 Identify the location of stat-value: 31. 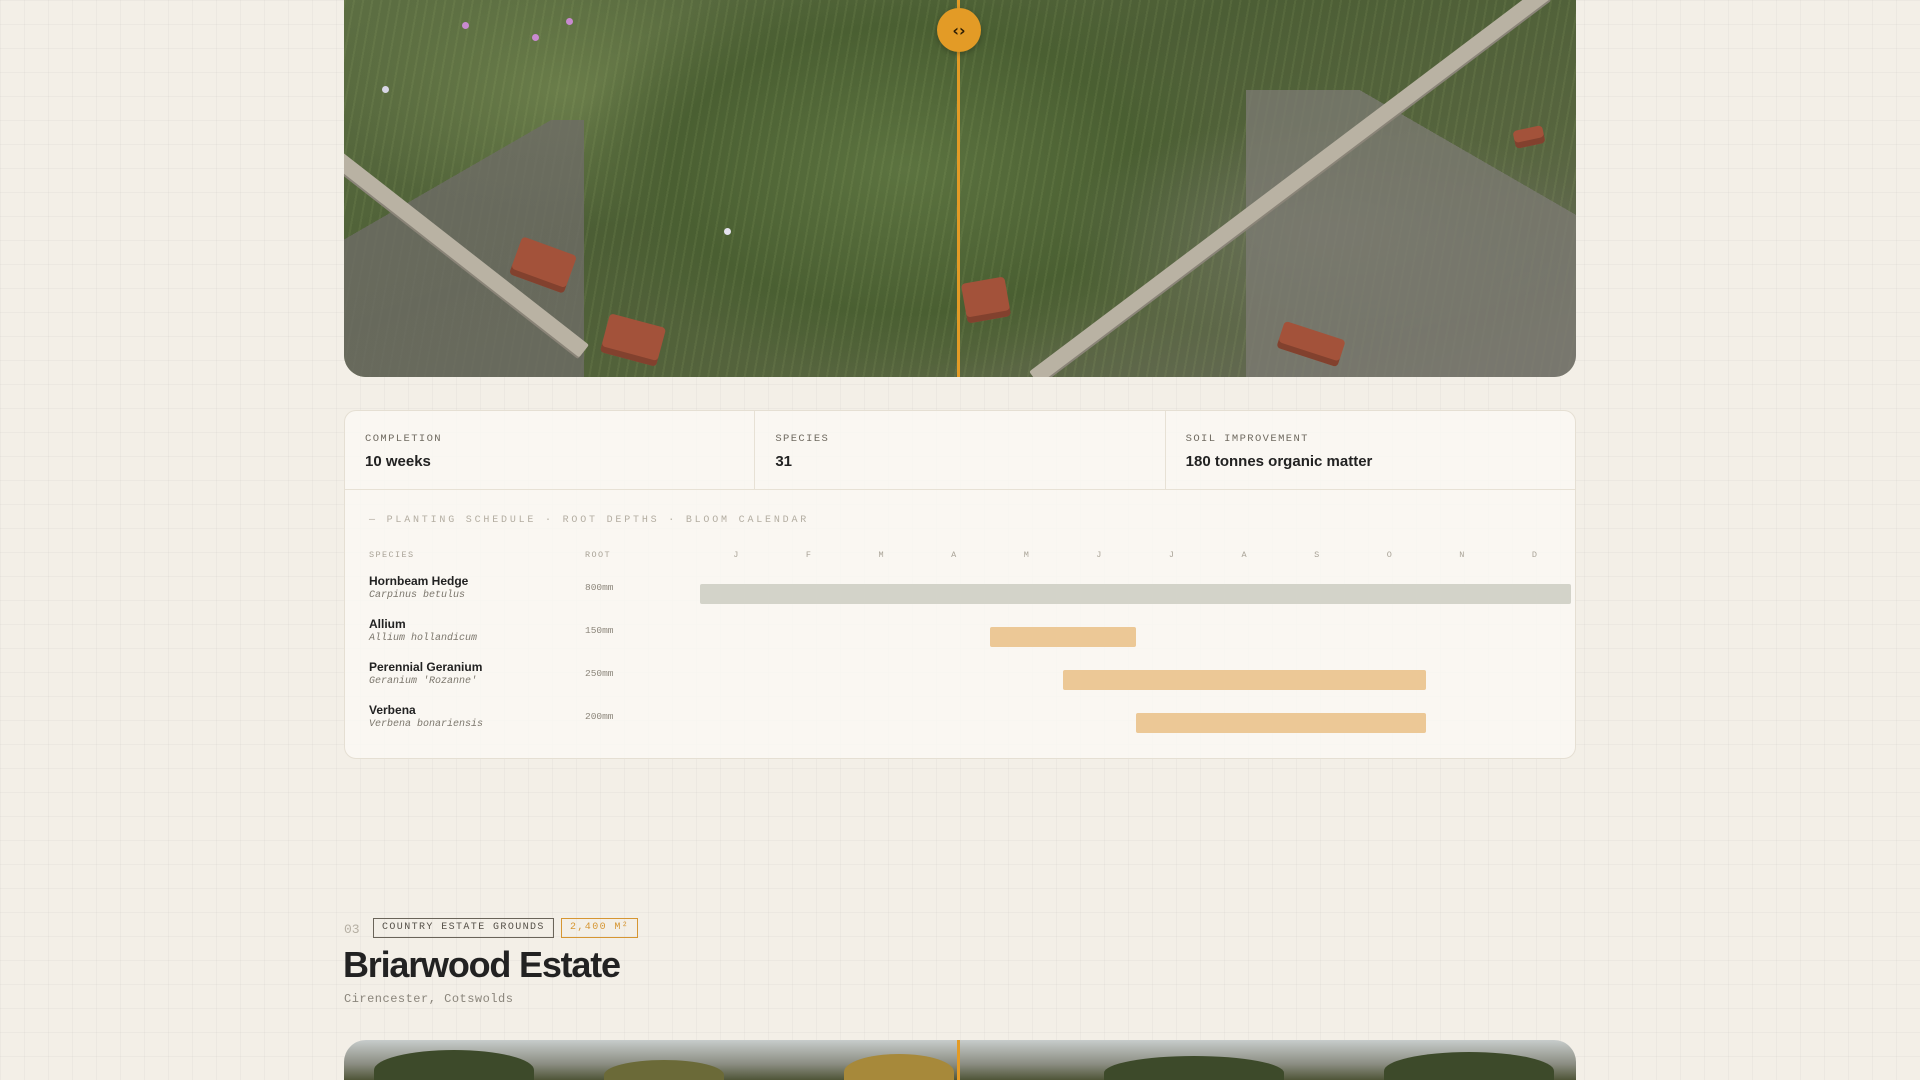
(784, 461).